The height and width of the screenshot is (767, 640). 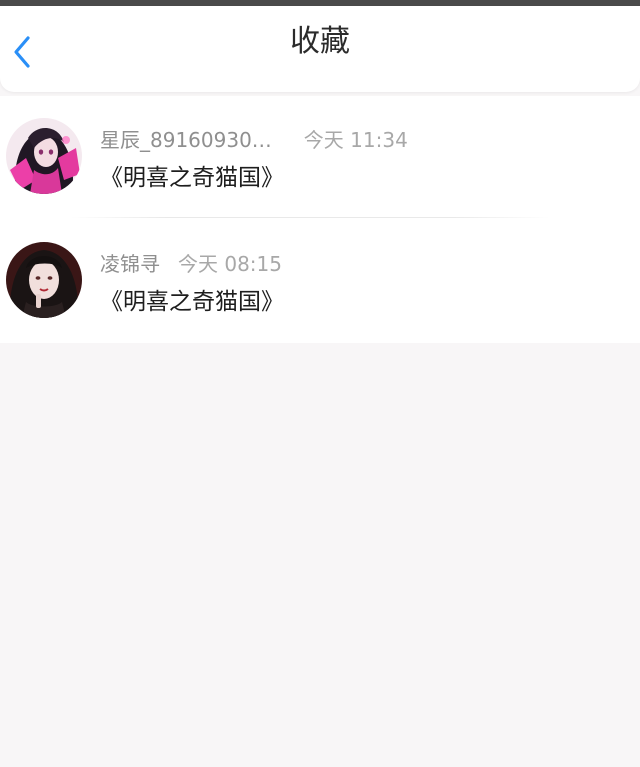 I want to click on item-meta: 星辰_89160930… 今天 11:34, so click(x=254, y=138).